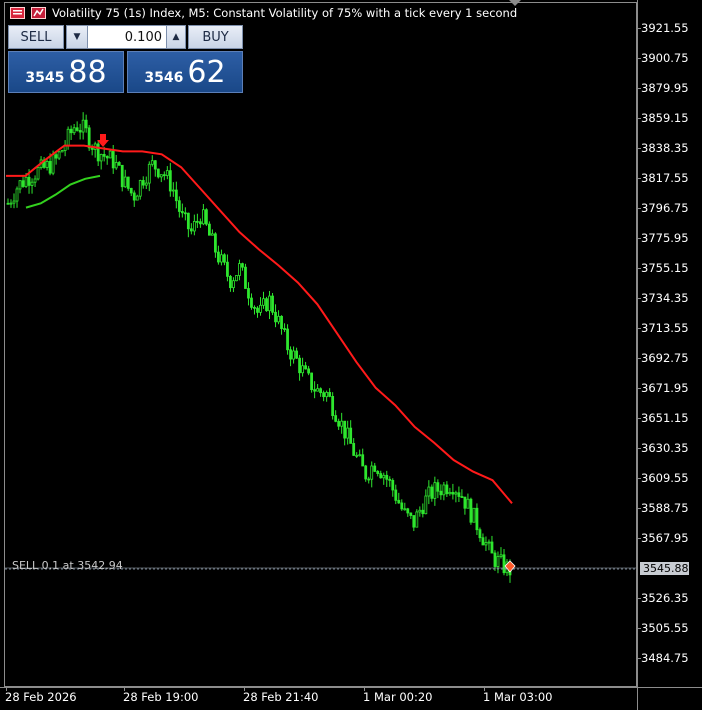  I want to click on lot-decrease-button: ▼, so click(77, 37).